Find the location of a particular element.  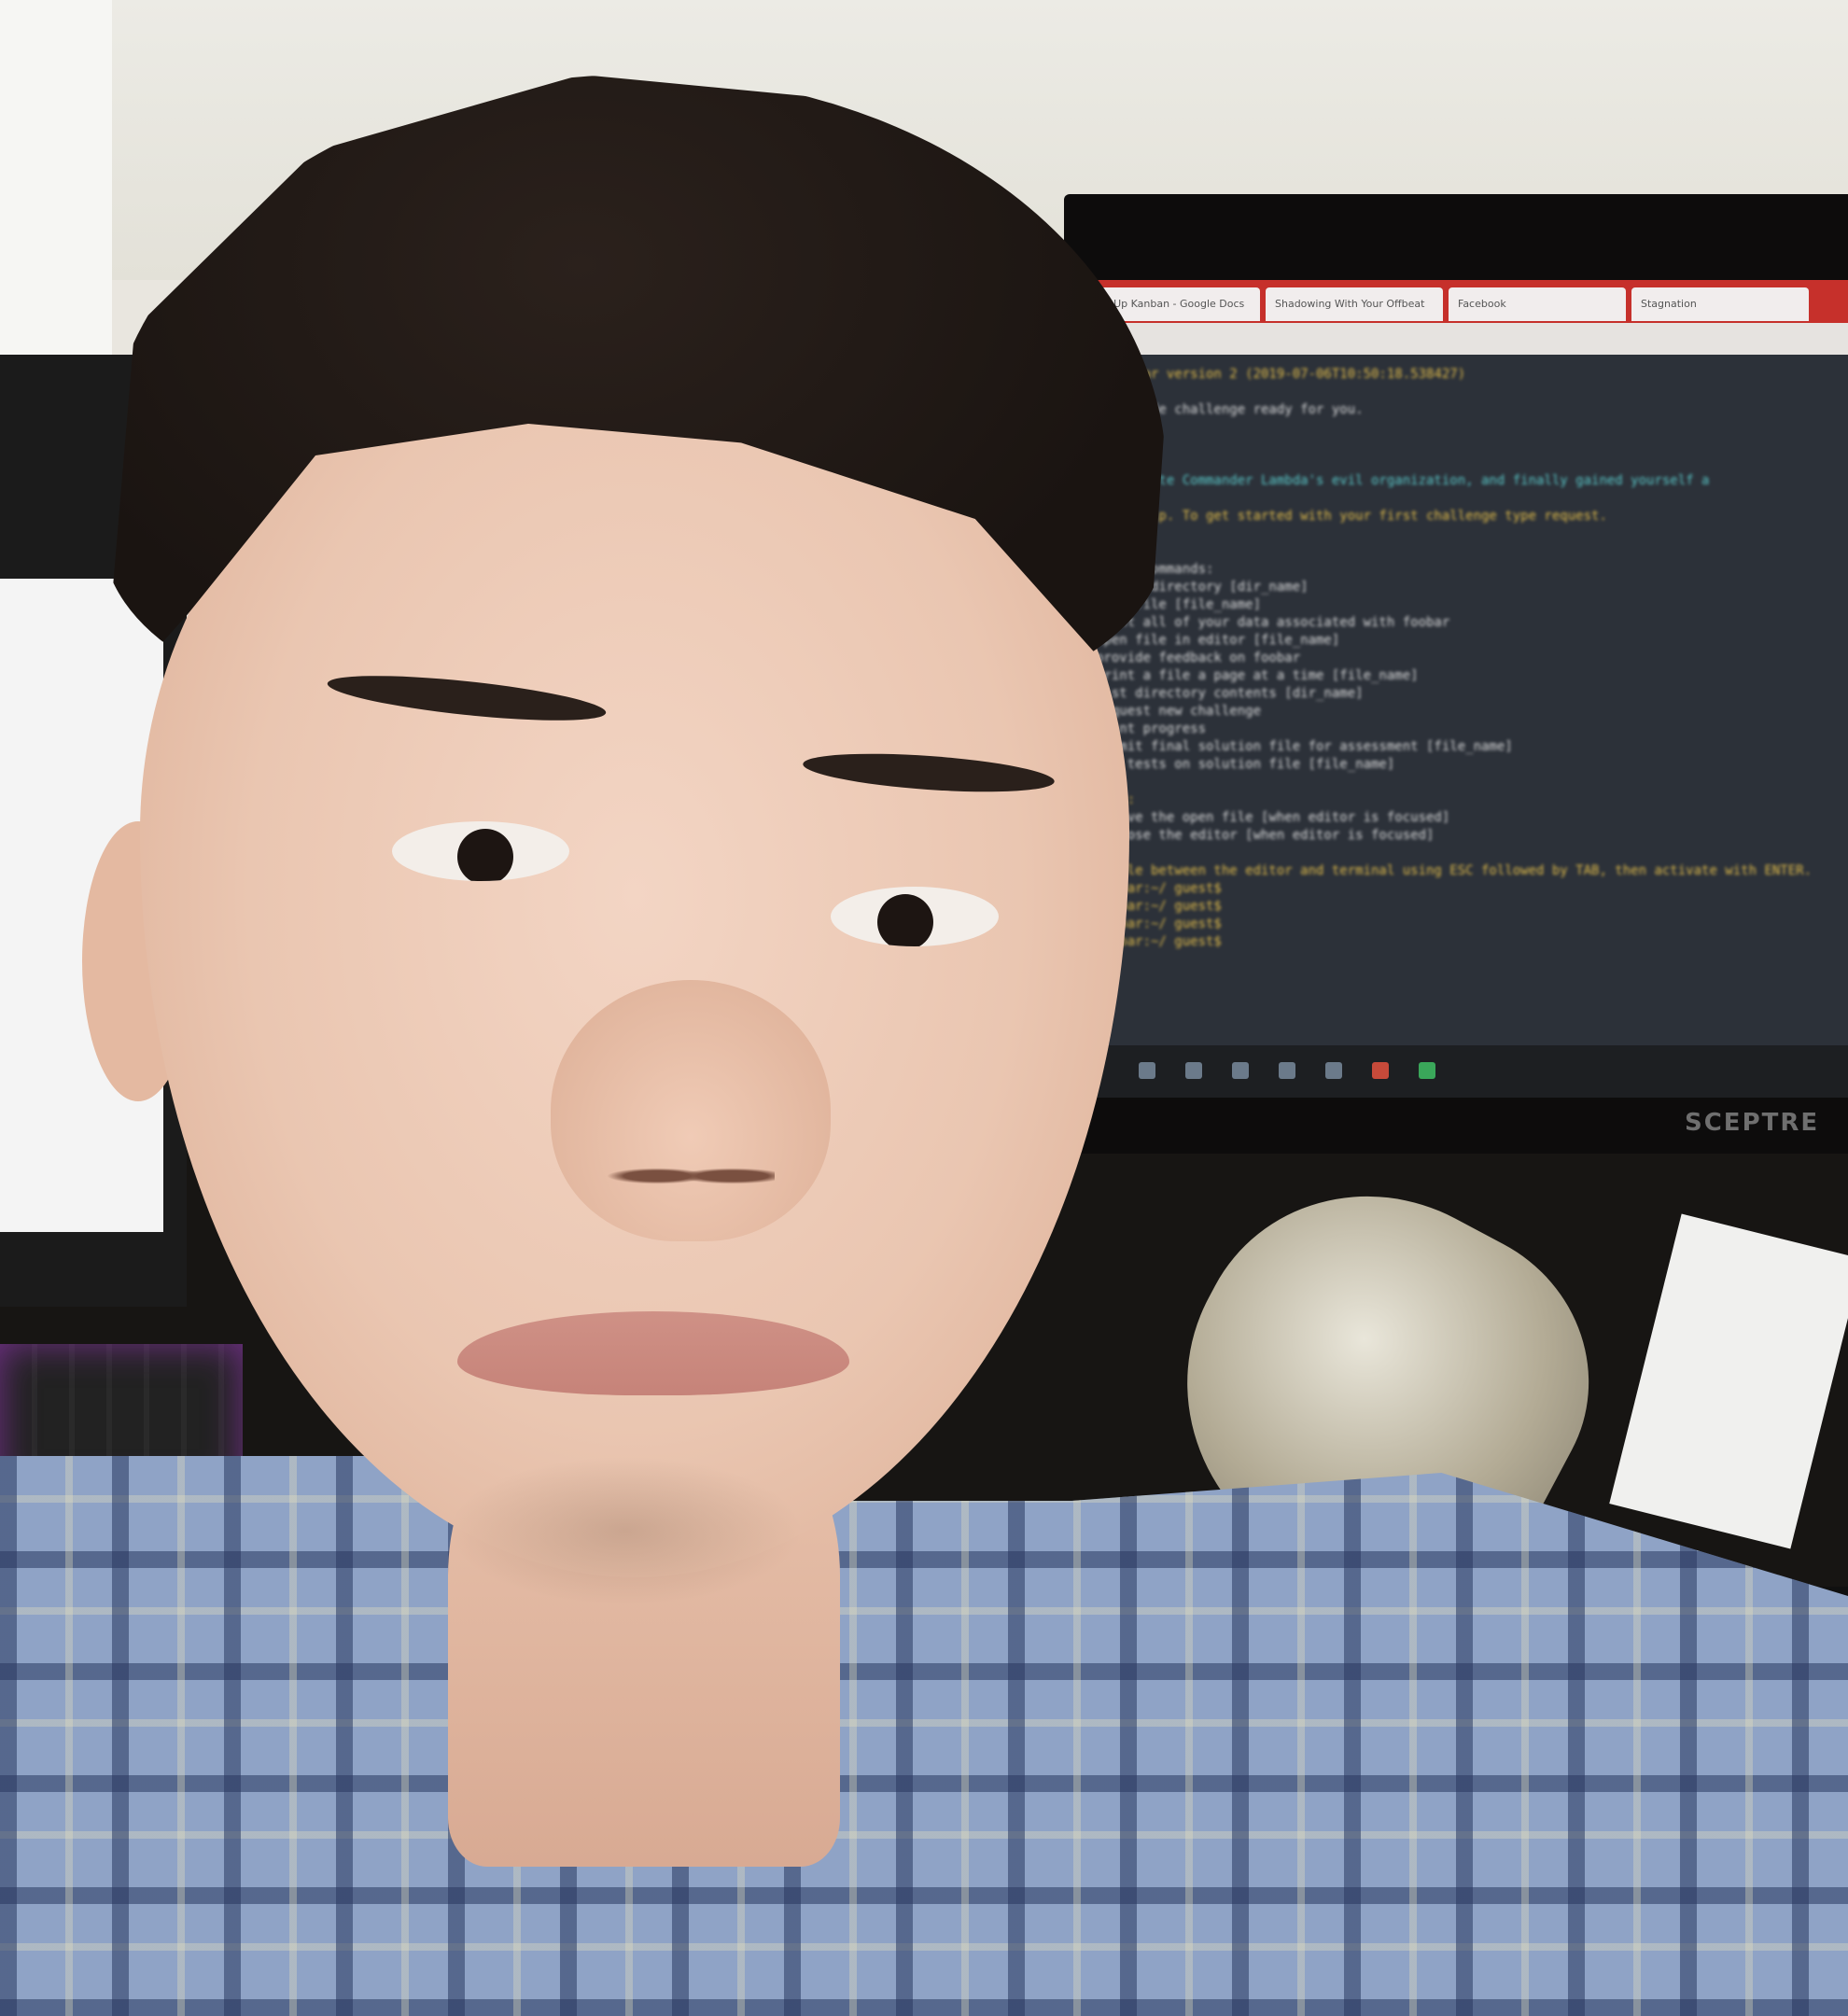

terminal-line: run tests on solution file [file_name] is located at coordinates (1245, 764).